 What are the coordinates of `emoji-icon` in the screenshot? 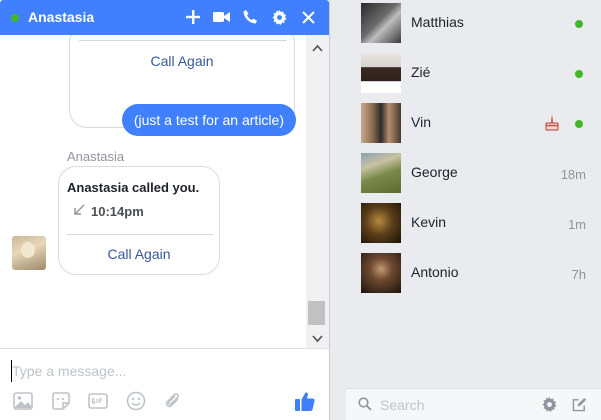 It's located at (136, 401).